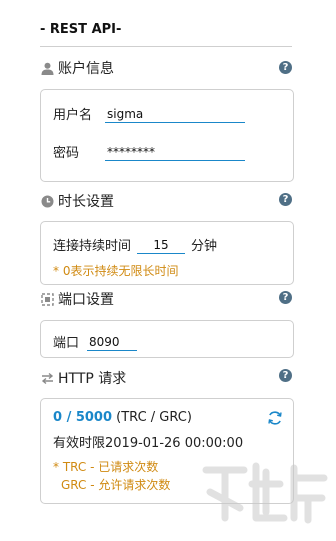 Image resolution: width=336 pixels, height=541 pixels. Describe the element at coordinates (204, 246) in the screenshot. I see `duration-unit: 分钟` at that location.